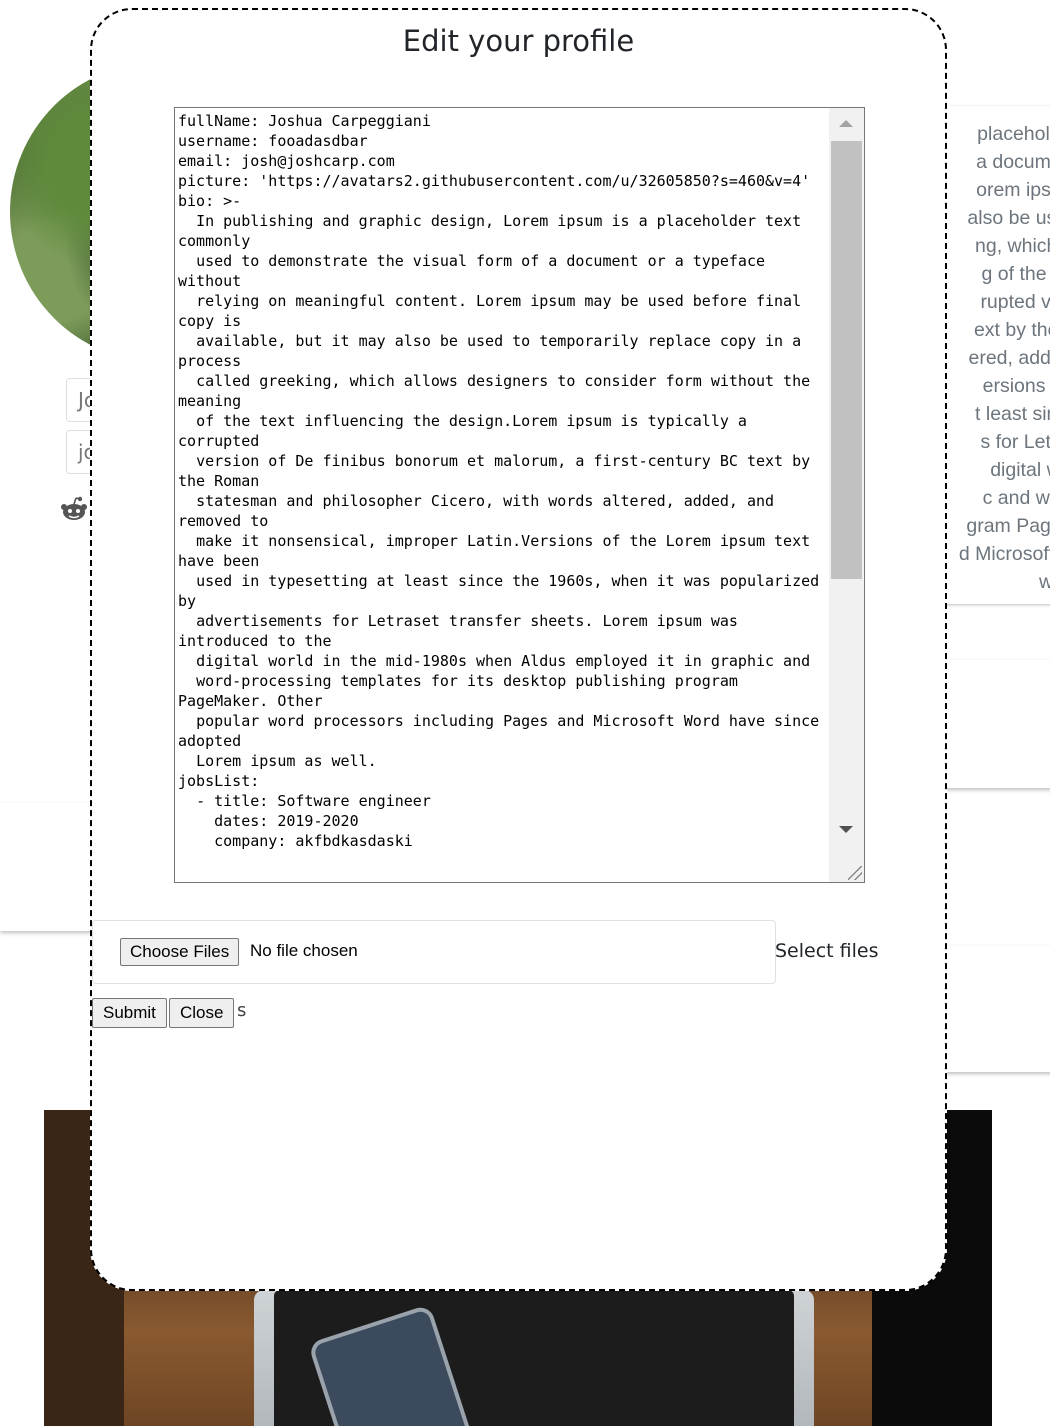 This screenshot has height=1426, width=1050. I want to click on select-files-label: Select files, so click(827, 951).